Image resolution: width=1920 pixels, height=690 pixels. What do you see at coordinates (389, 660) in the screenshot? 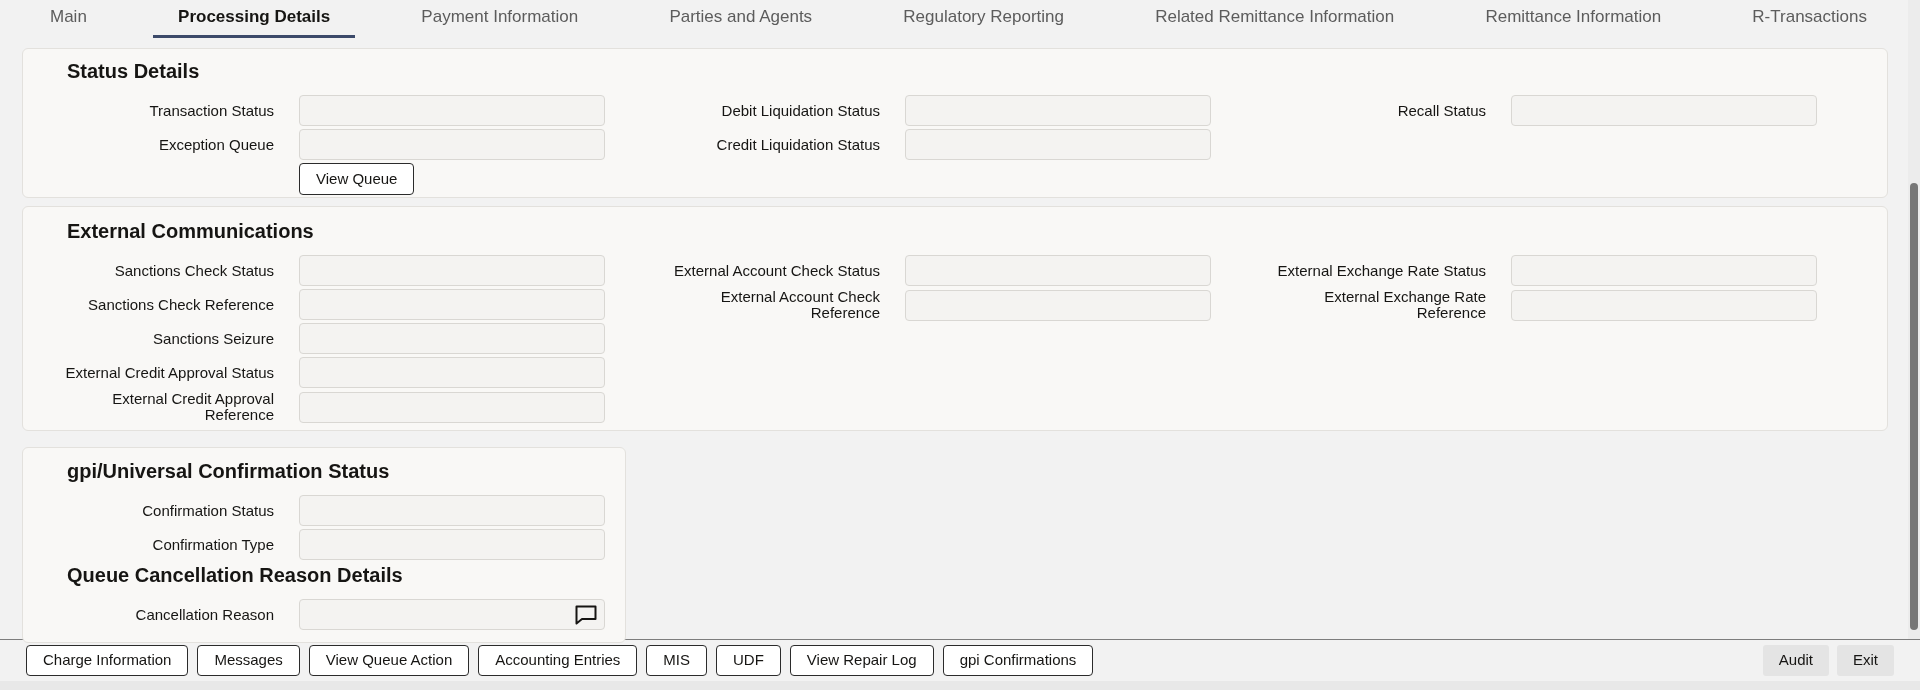
I see `action-button: View Queue Action` at bounding box center [389, 660].